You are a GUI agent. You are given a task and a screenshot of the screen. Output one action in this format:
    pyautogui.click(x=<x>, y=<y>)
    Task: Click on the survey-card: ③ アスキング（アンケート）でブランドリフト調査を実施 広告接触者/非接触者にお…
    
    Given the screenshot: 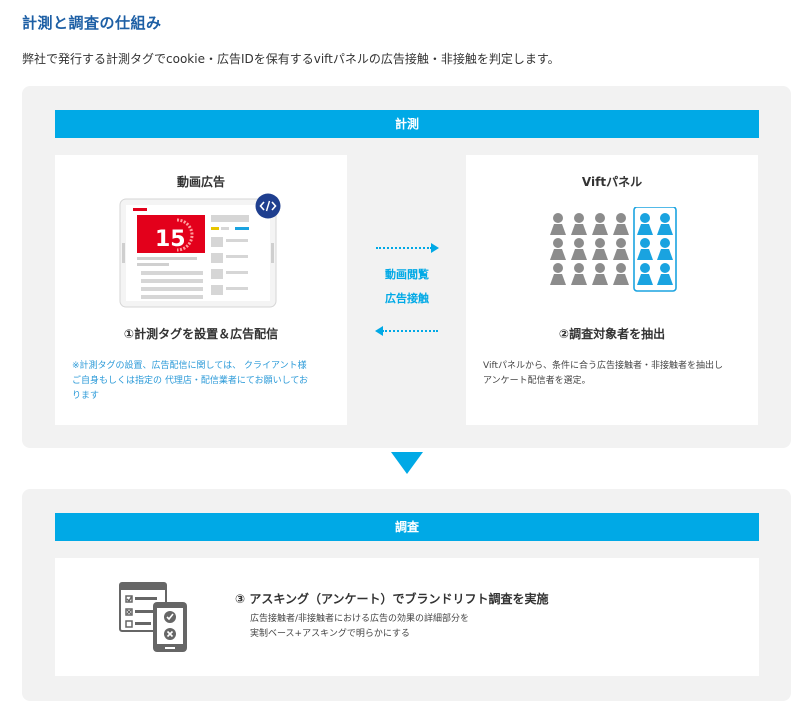 What is the action you would take?
    pyautogui.click(x=407, y=617)
    